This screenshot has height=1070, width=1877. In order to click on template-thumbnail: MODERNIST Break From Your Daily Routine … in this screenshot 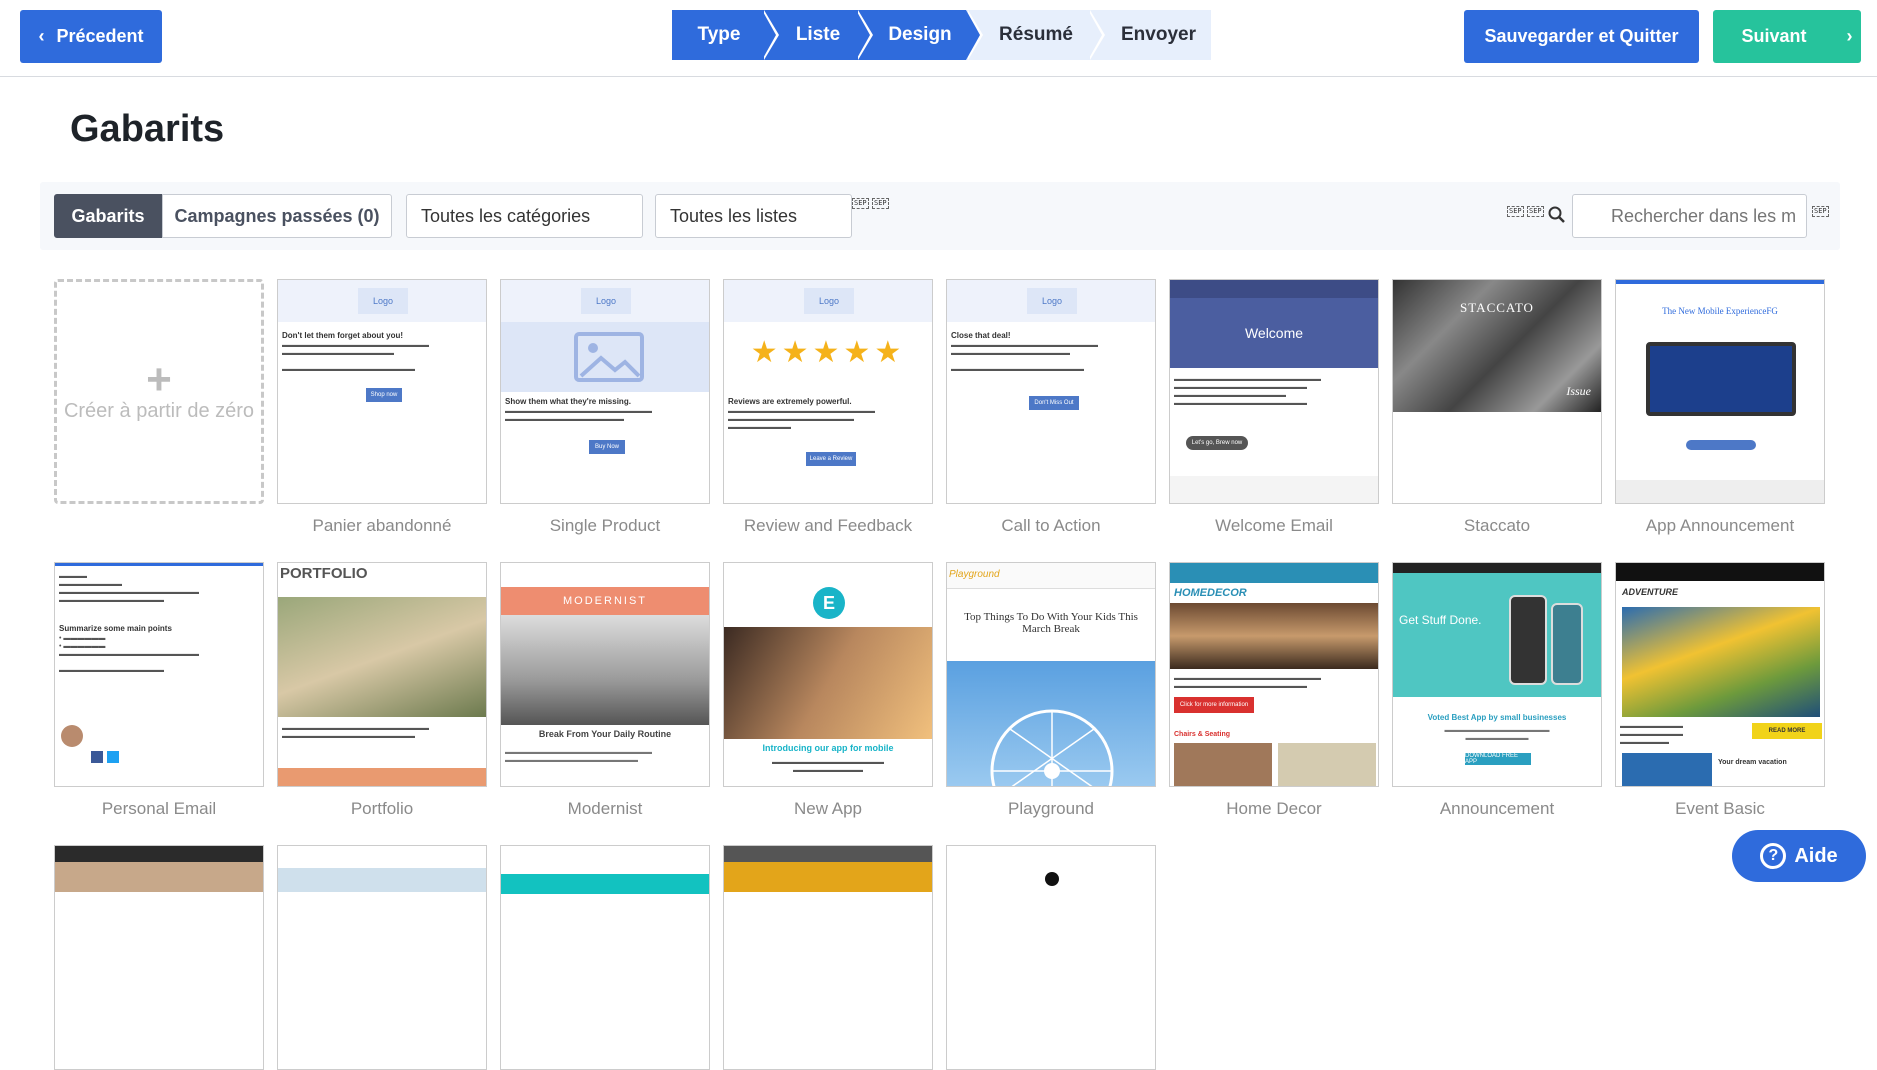, I will do `click(605, 674)`.